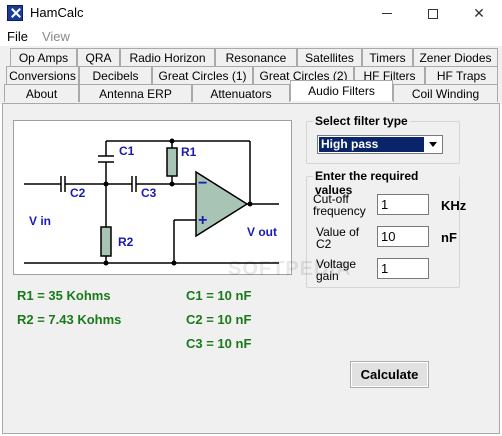  I want to click on c2-unit: nF, so click(449, 237).